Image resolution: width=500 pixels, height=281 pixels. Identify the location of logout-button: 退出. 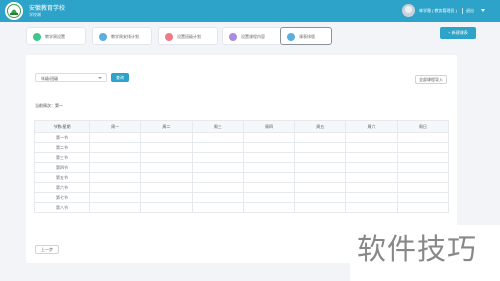
(470, 11).